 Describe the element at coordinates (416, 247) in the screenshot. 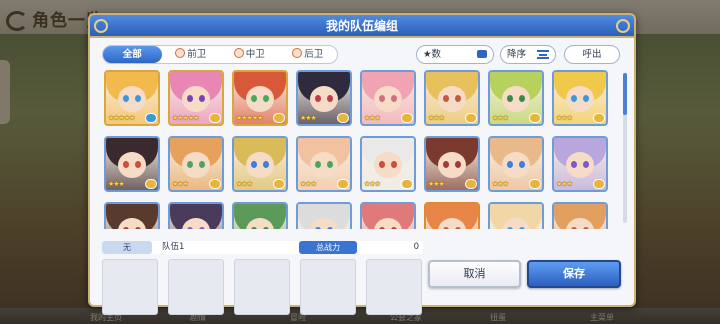

I see `total-power-value: 0` at that location.